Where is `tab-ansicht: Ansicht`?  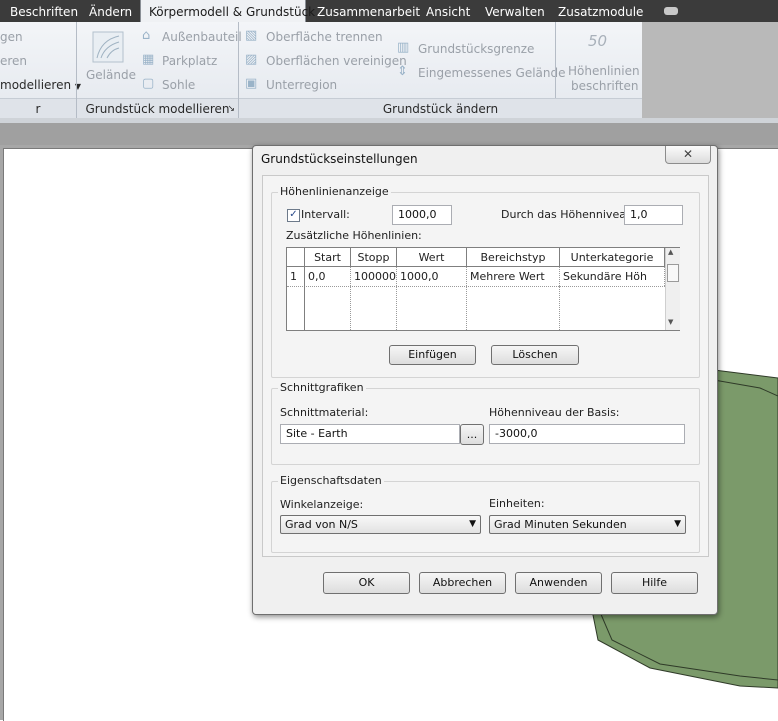 tab-ansicht: Ansicht is located at coordinates (448, 11).